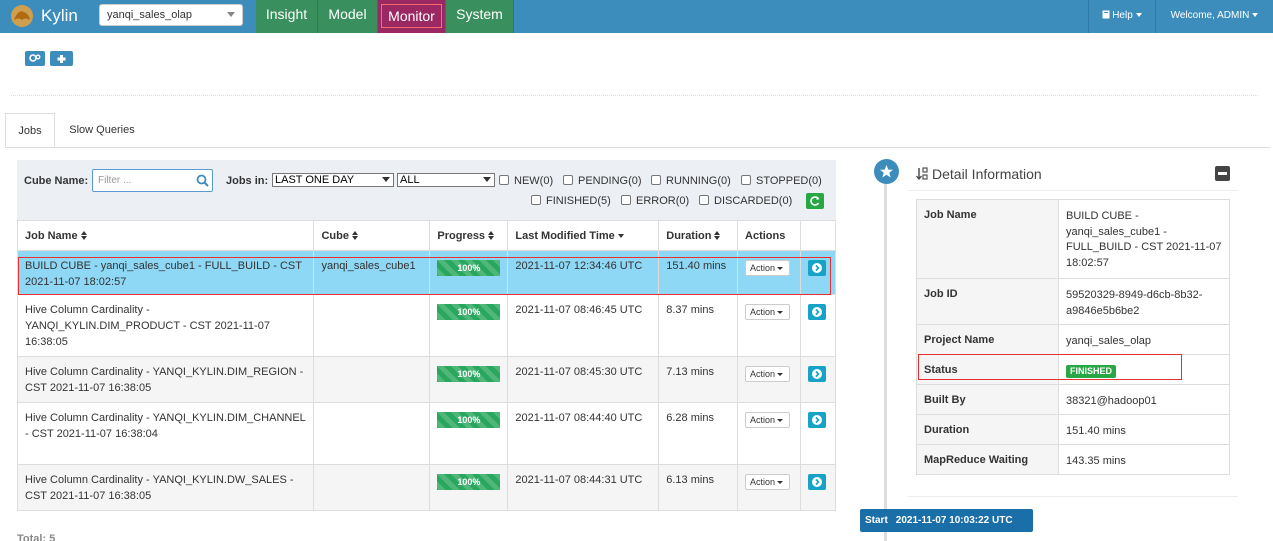 The width and height of the screenshot is (1273, 541). I want to click on modified-cell: 2021-11-07 08:44:40 UTC, so click(583, 433).